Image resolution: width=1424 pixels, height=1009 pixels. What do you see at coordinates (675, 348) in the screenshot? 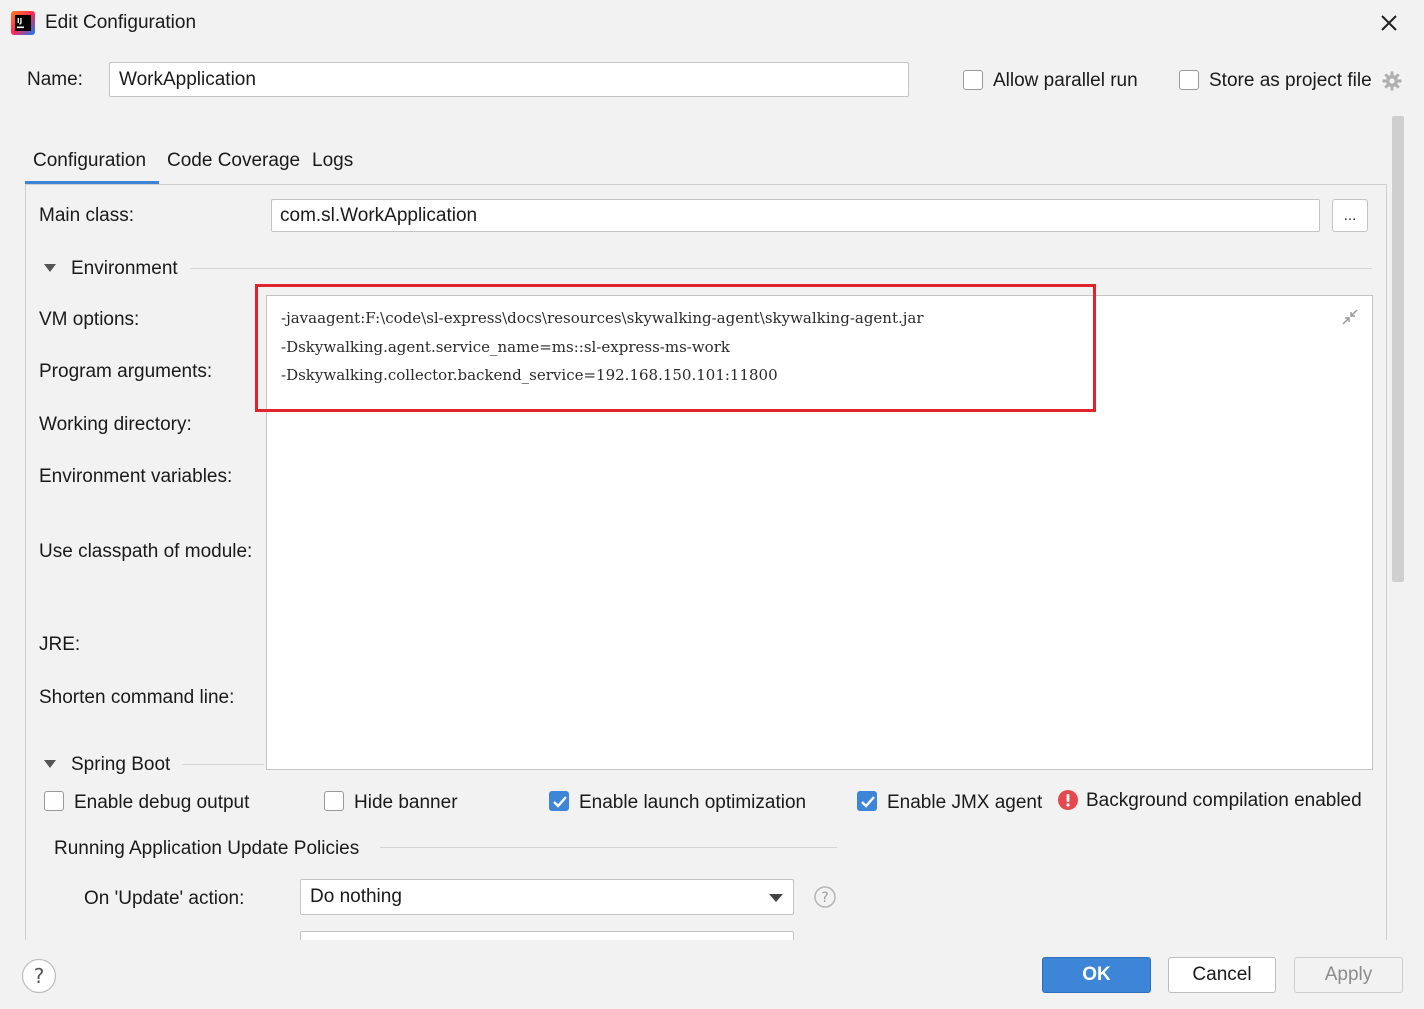
I see `highlight-annotation-box` at bounding box center [675, 348].